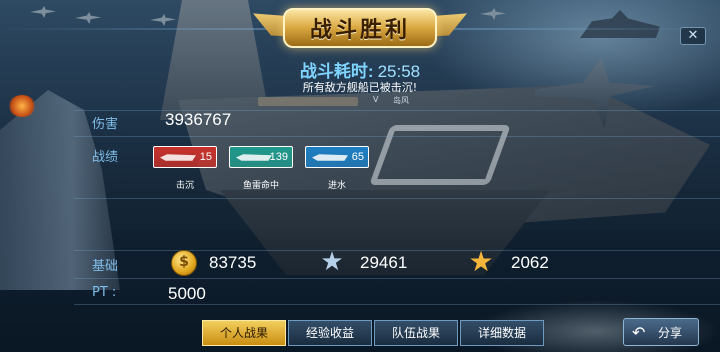  Describe the element at coordinates (184, 186) in the screenshot. I see `sink-caption: 击沉` at that location.